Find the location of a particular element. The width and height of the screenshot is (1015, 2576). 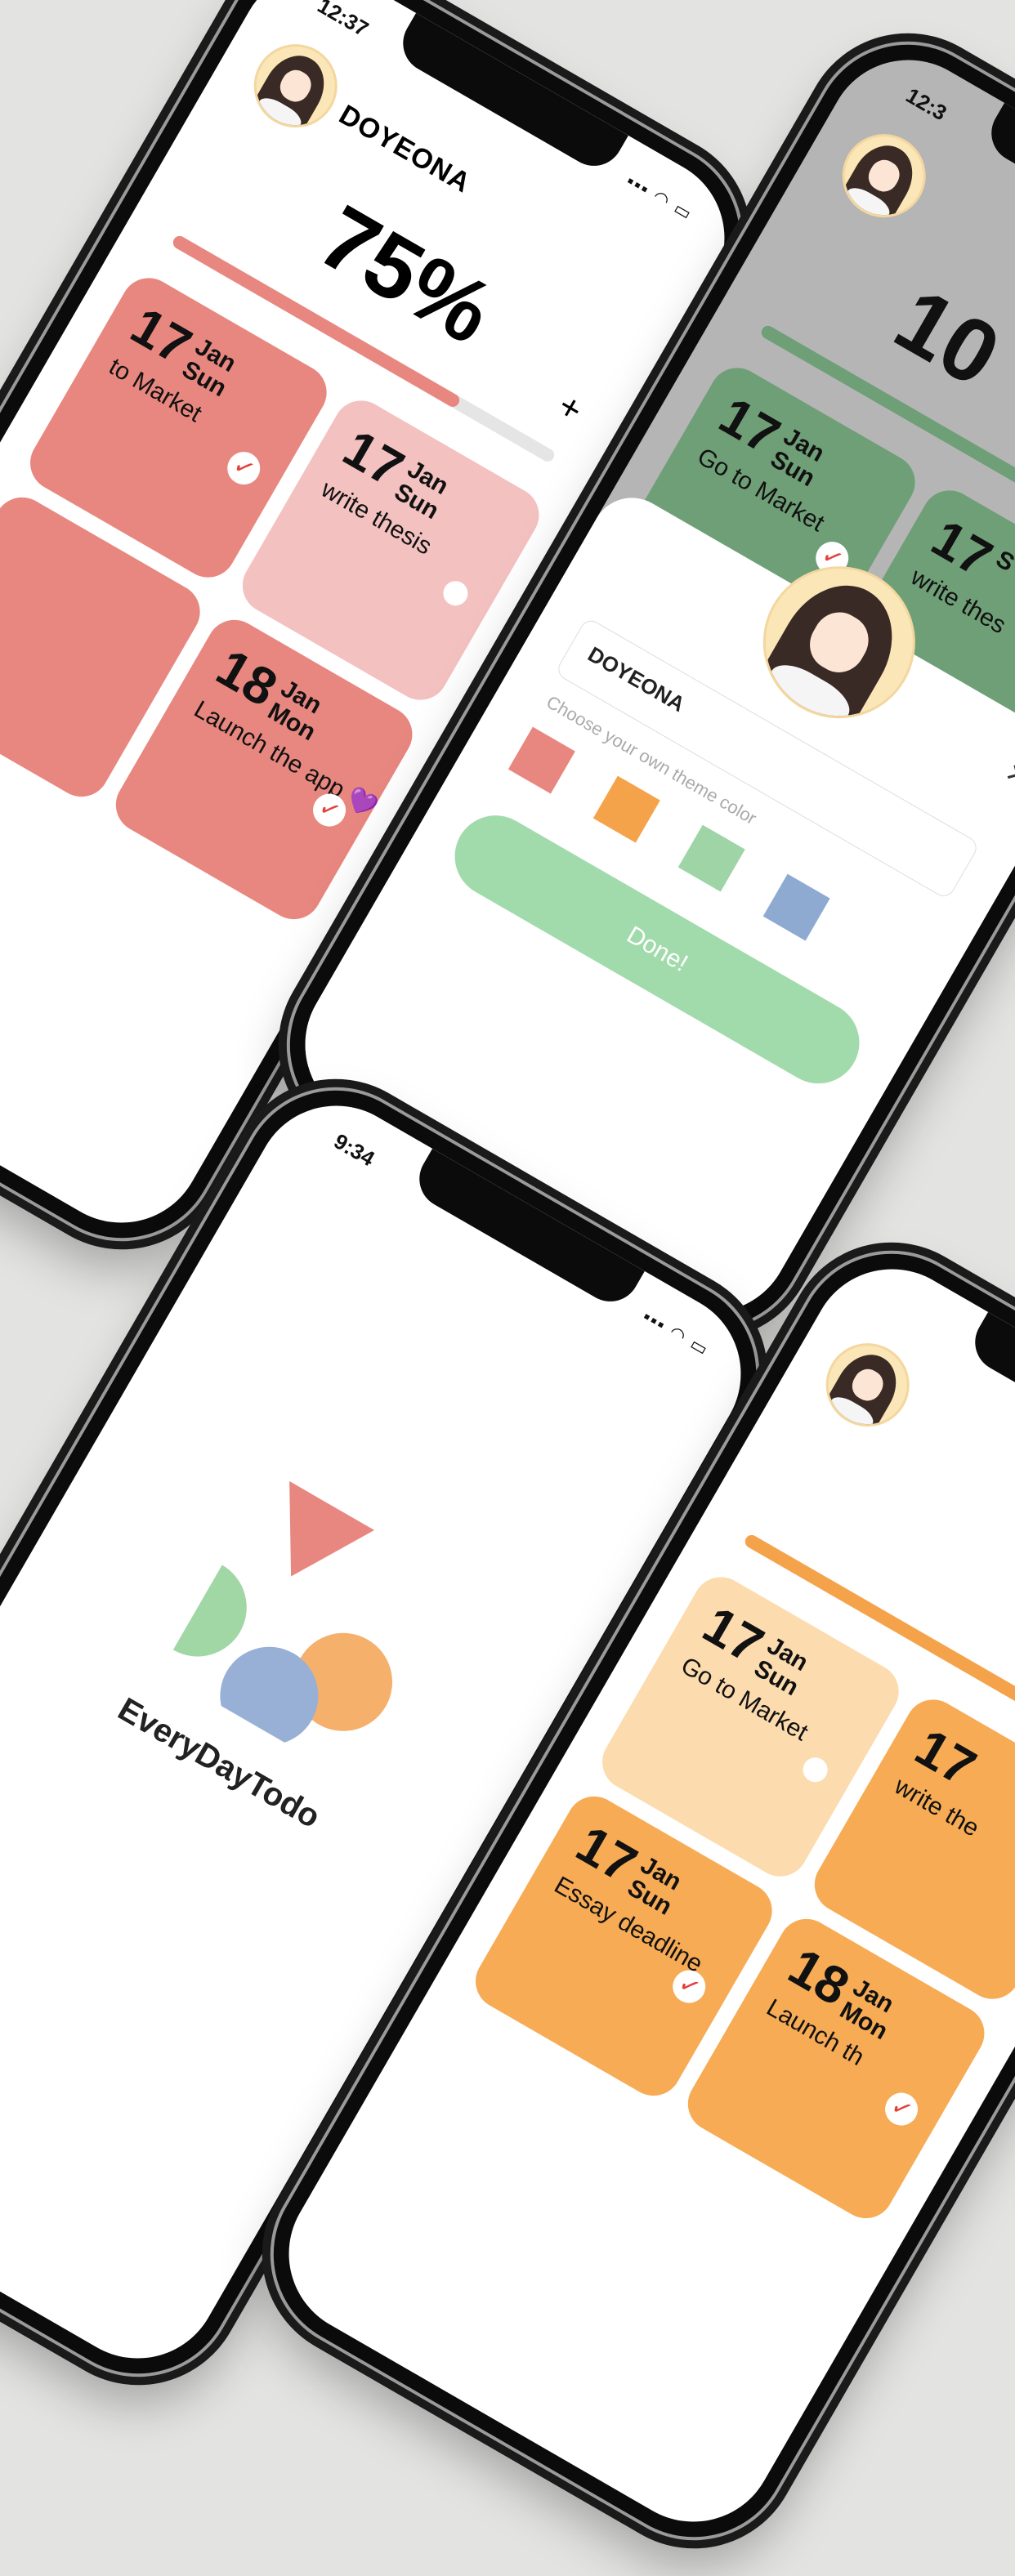

status-time: 12:37 is located at coordinates (343, 21).